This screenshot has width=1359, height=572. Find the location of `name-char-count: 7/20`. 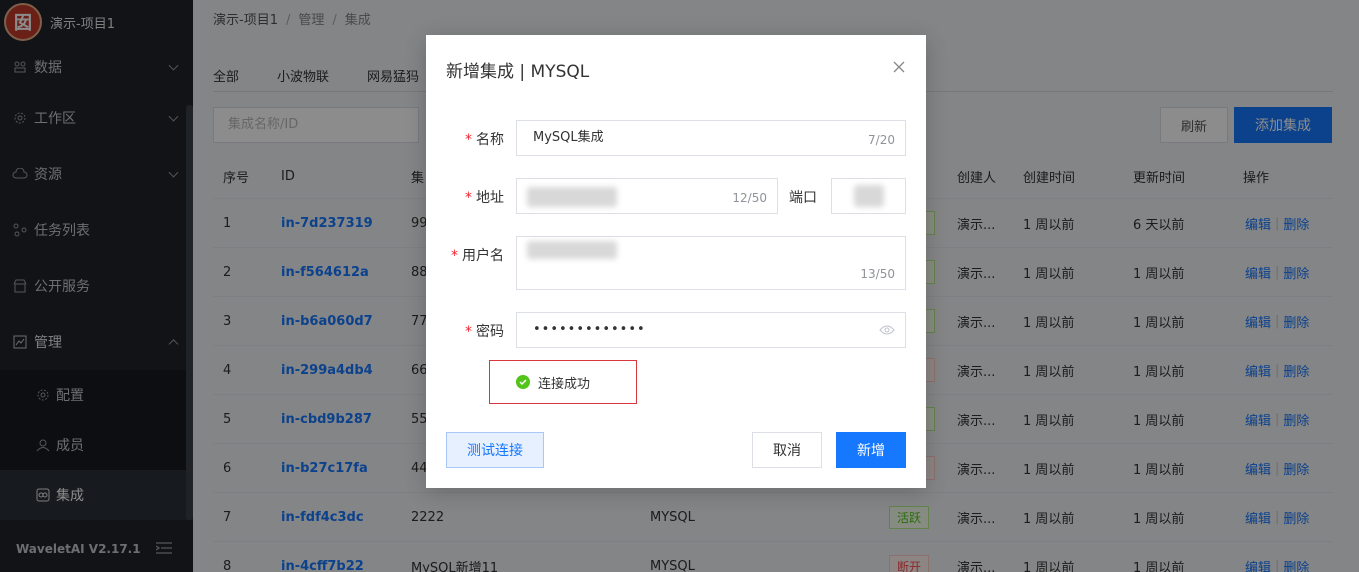

name-char-count: 7/20 is located at coordinates (881, 140).